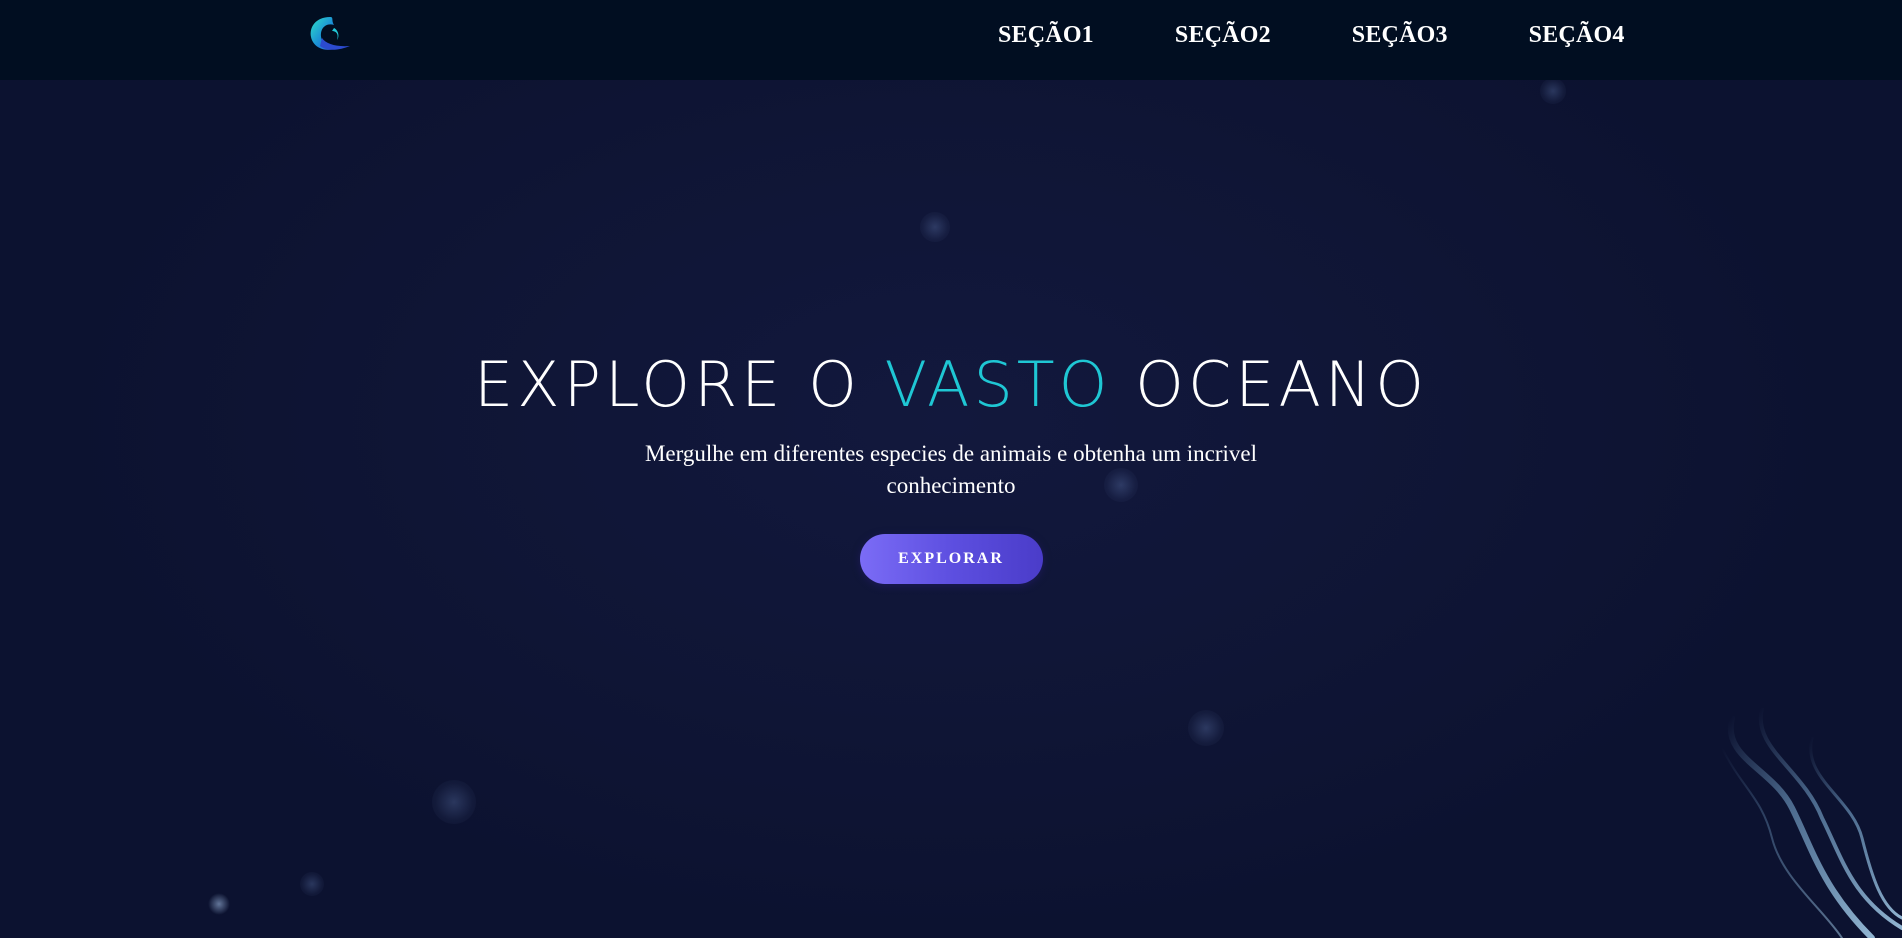 This screenshot has width=1902, height=938. What do you see at coordinates (1311, 35) in the screenshot?
I see `nav-menu: SEÇÃO1 SEÇÃO2 SEÇÃO3 SEÇÃO4` at bounding box center [1311, 35].